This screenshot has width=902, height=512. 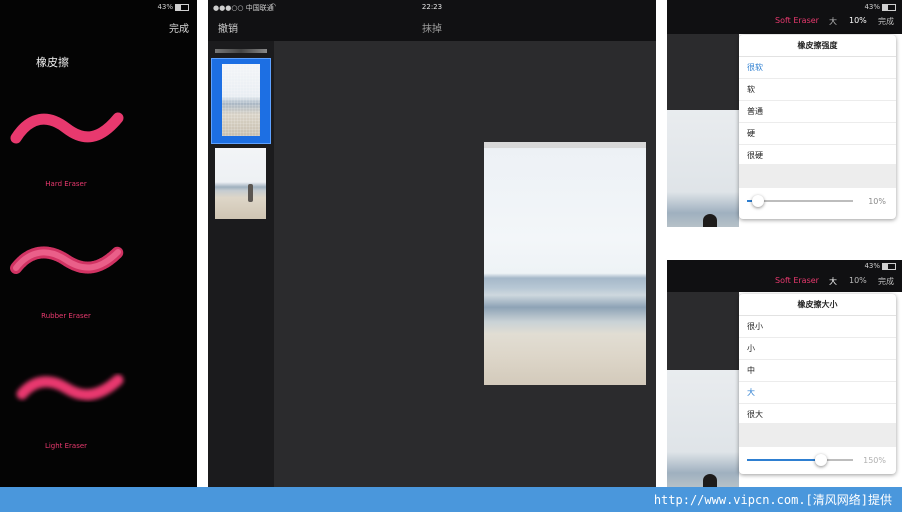 What do you see at coordinates (817, 371) in the screenshot?
I see `size-option: 中` at bounding box center [817, 371].